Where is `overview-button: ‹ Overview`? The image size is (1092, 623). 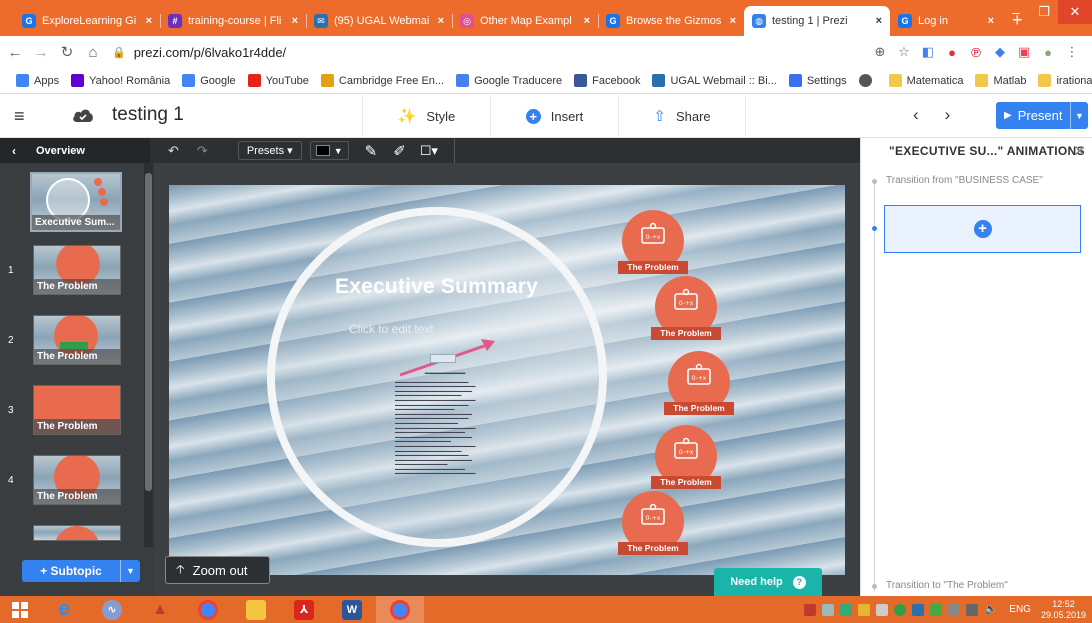 overview-button: ‹ Overview is located at coordinates (75, 150).